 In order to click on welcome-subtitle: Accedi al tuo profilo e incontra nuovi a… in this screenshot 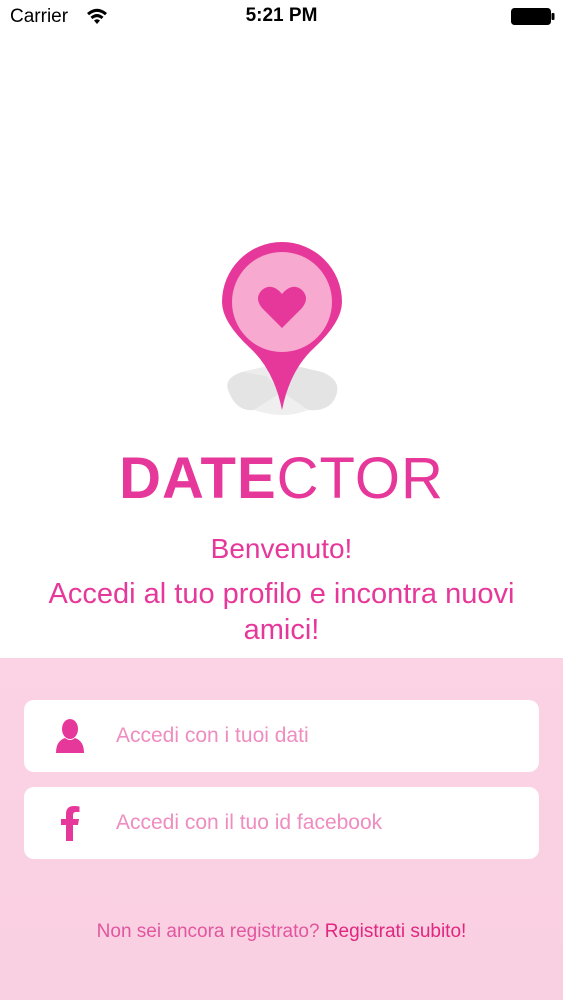, I will do `click(281, 612)`.